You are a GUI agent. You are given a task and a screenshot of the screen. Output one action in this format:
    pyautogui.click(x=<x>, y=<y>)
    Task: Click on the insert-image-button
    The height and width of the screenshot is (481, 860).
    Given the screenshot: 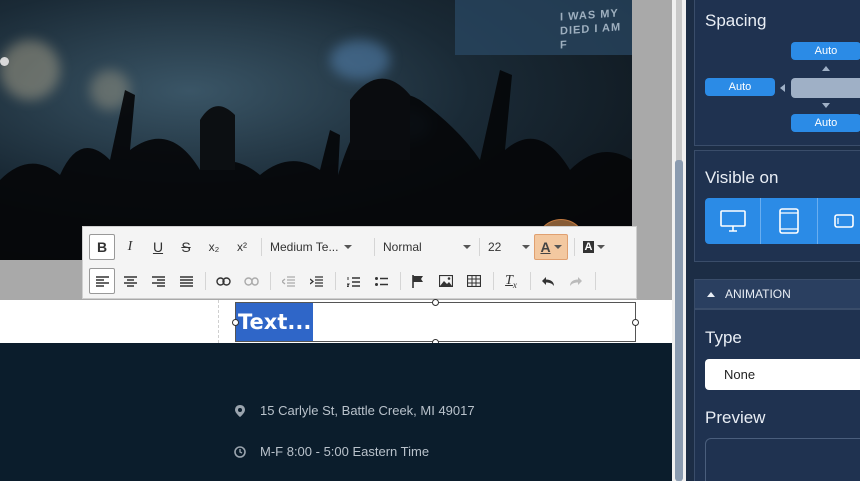 What is the action you would take?
    pyautogui.click(x=446, y=281)
    